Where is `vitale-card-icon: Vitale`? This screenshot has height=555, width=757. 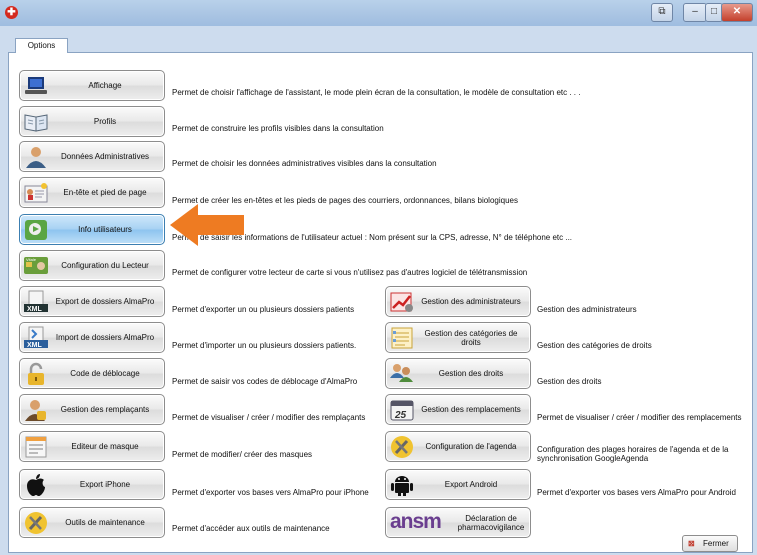
vitale-card-icon: Vitale is located at coordinates (36, 265).